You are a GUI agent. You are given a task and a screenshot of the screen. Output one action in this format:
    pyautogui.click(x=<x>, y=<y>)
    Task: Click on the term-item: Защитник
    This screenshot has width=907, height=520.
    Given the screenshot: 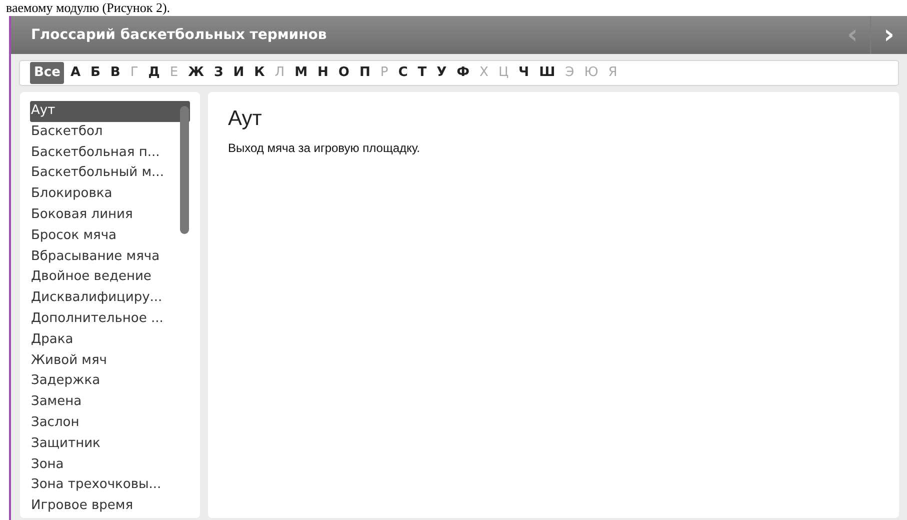 What is the action you would take?
    pyautogui.click(x=110, y=444)
    